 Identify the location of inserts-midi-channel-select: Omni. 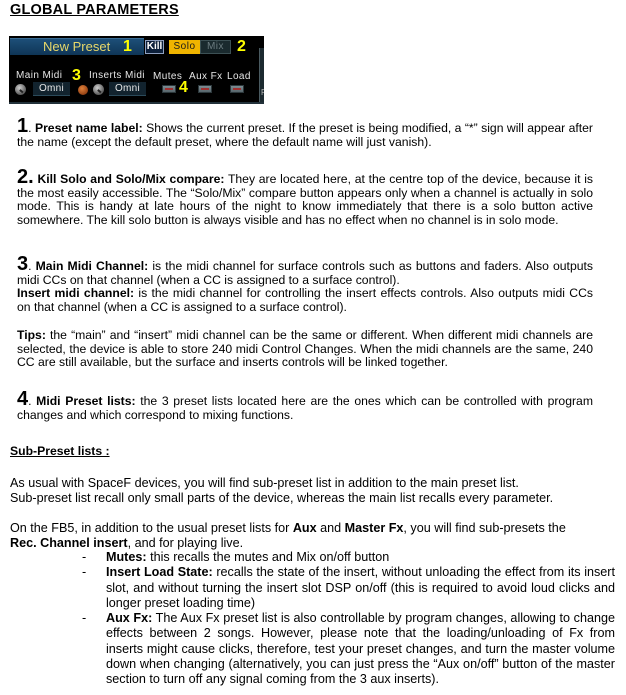
(127, 89).